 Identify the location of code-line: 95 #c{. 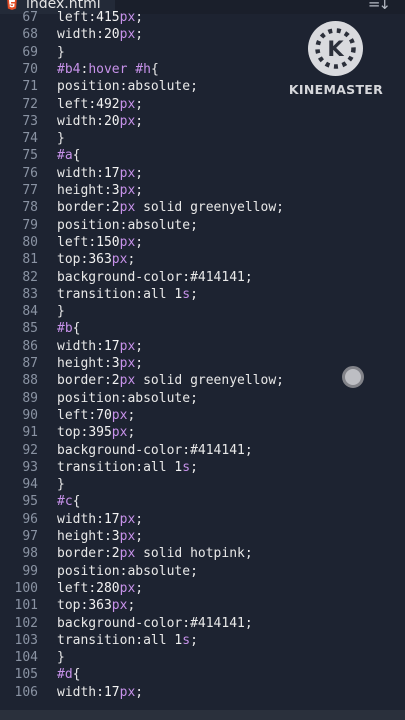
(202, 501).